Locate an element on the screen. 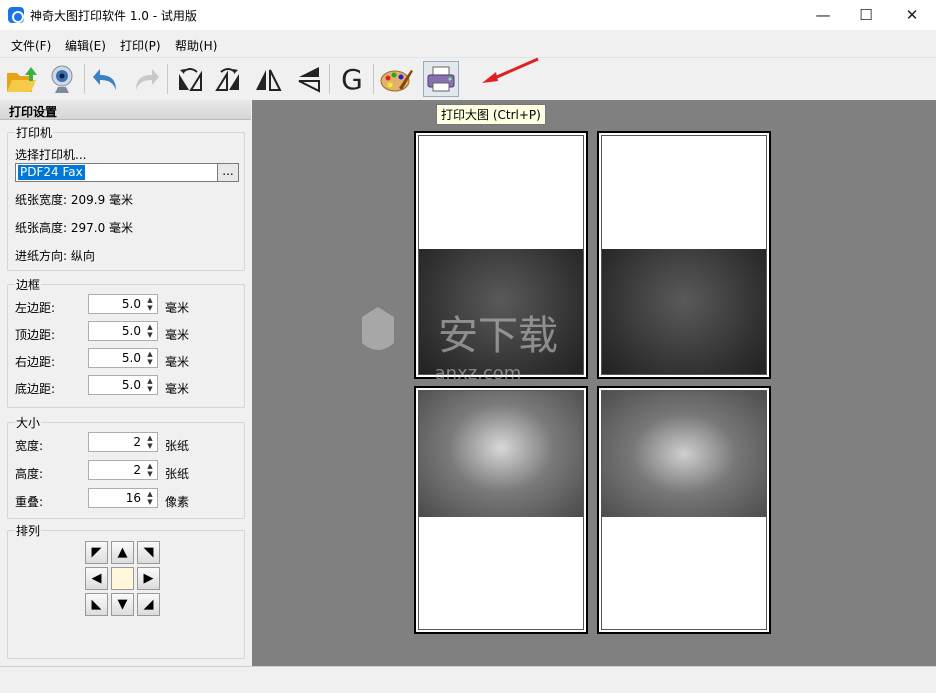 The width and height of the screenshot is (936, 693). flip-horizontal-icon is located at coordinates (269, 80).